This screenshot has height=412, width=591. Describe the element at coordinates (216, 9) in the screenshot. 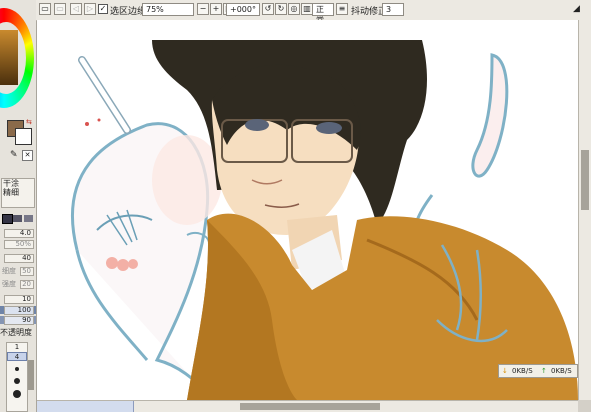

I see `zoom-in-icon: +` at that location.